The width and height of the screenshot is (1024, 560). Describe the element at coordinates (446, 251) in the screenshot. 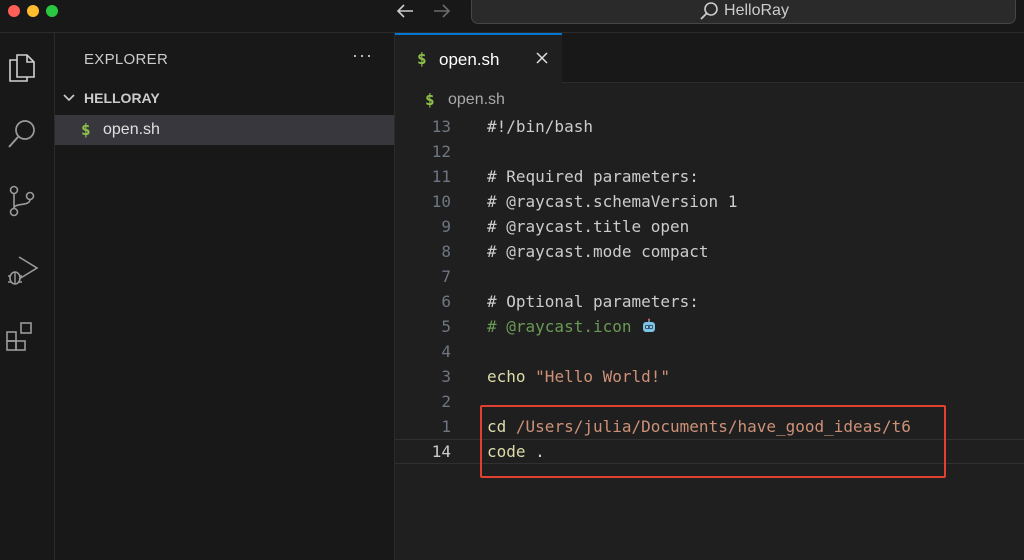

I see `line-number: 8` at that location.